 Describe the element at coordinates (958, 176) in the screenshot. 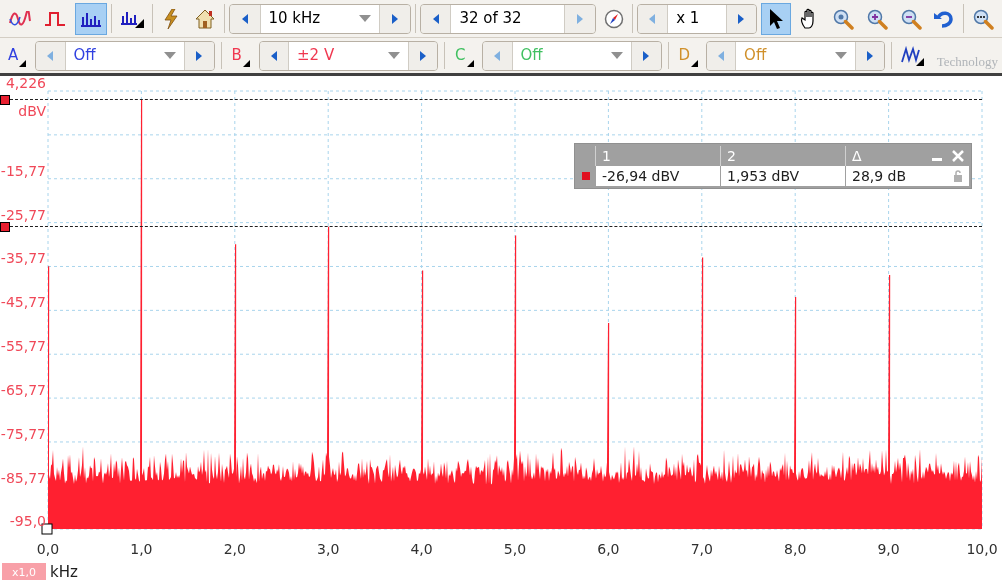

I see `lock-icon` at that location.